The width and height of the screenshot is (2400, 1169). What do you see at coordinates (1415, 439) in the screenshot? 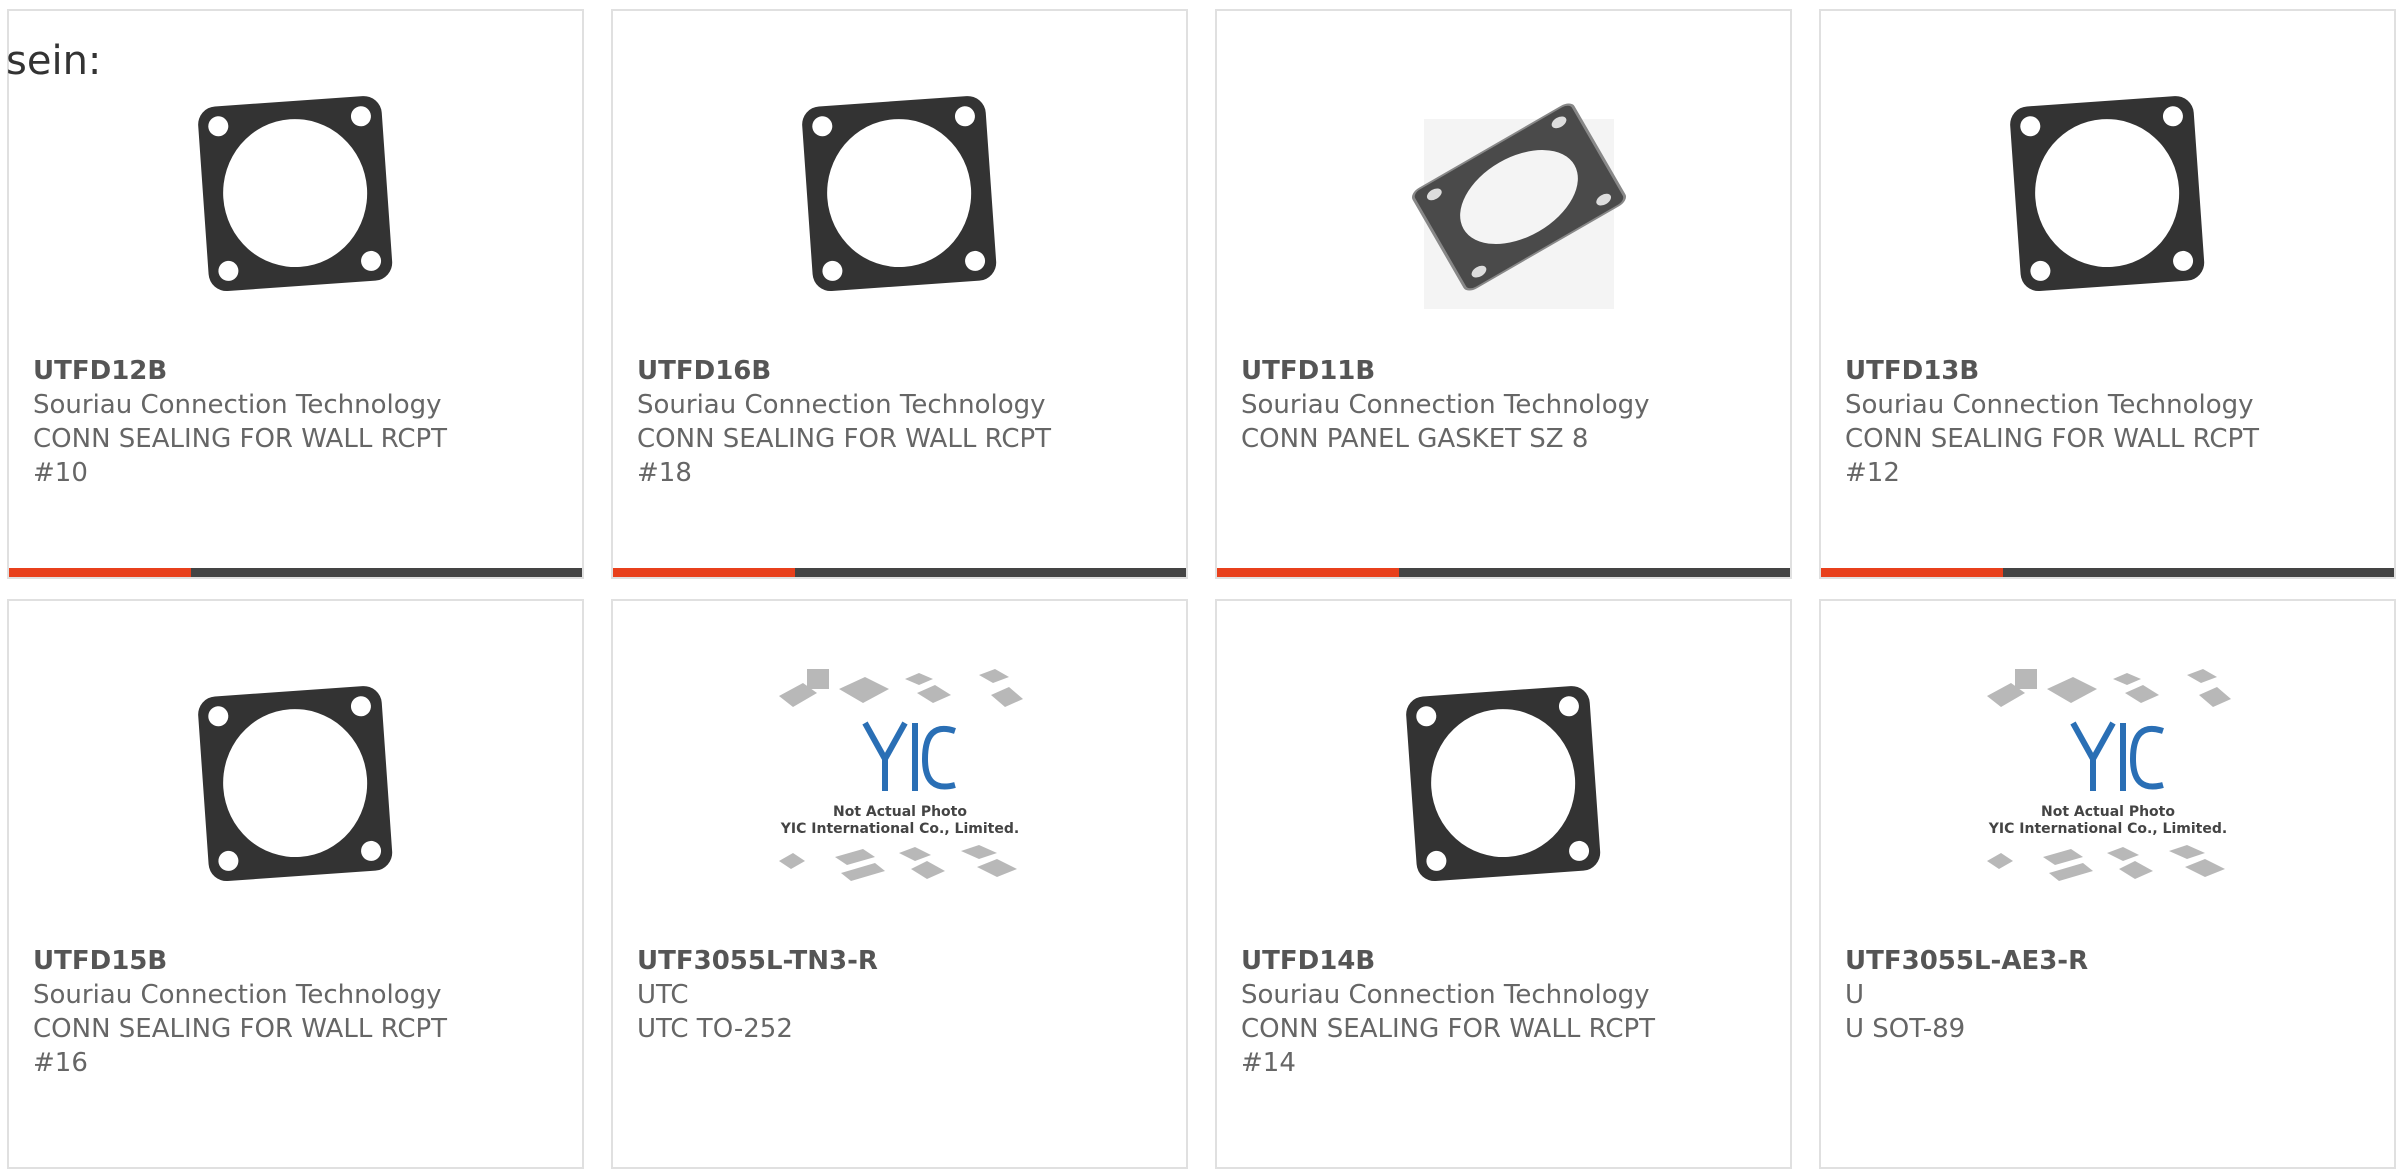
I see `description: CONN PANEL GASKET SZ 8` at bounding box center [1415, 439].